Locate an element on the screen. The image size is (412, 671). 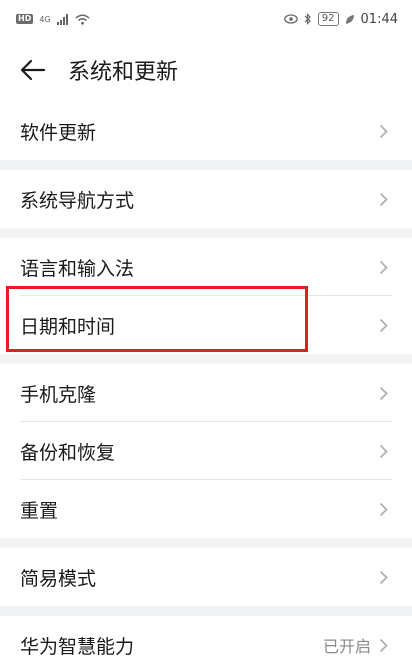
arrow-left-icon is located at coordinates (33, 70).